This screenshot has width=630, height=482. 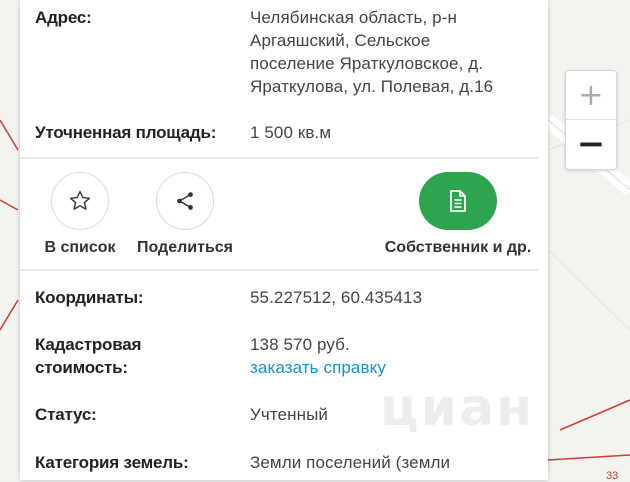 What do you see at coordinates (112, 462) in the screenshot?
I see `land-category-label: Категория земель:` at bounding box center [112, 462].